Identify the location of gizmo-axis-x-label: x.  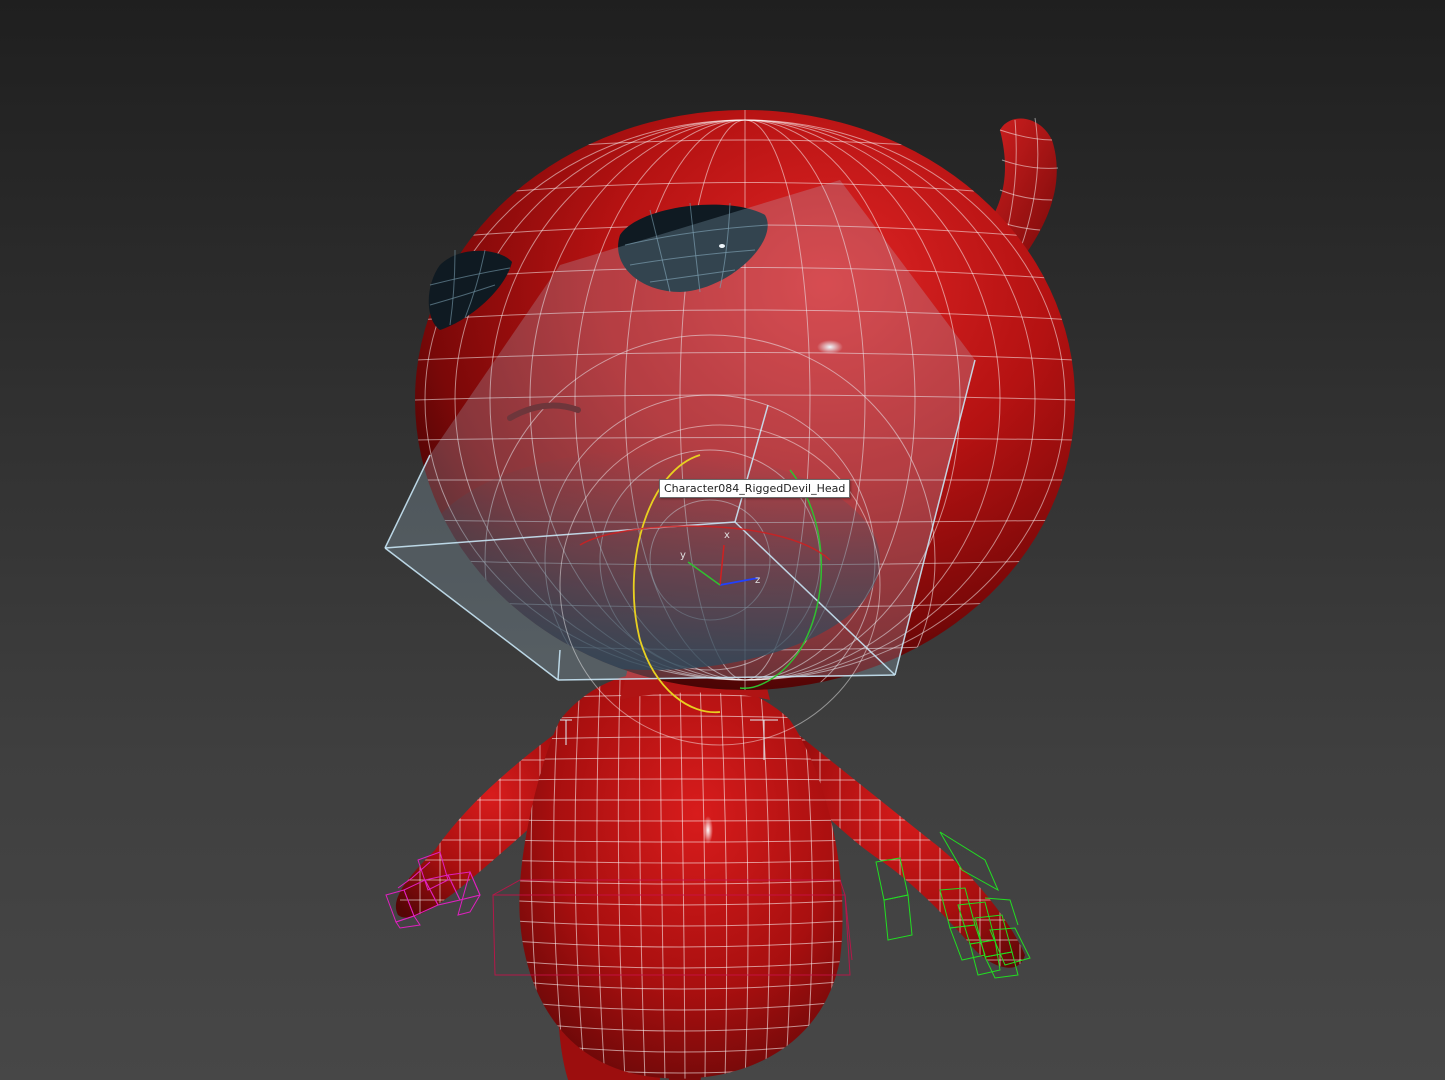
(727, 535).